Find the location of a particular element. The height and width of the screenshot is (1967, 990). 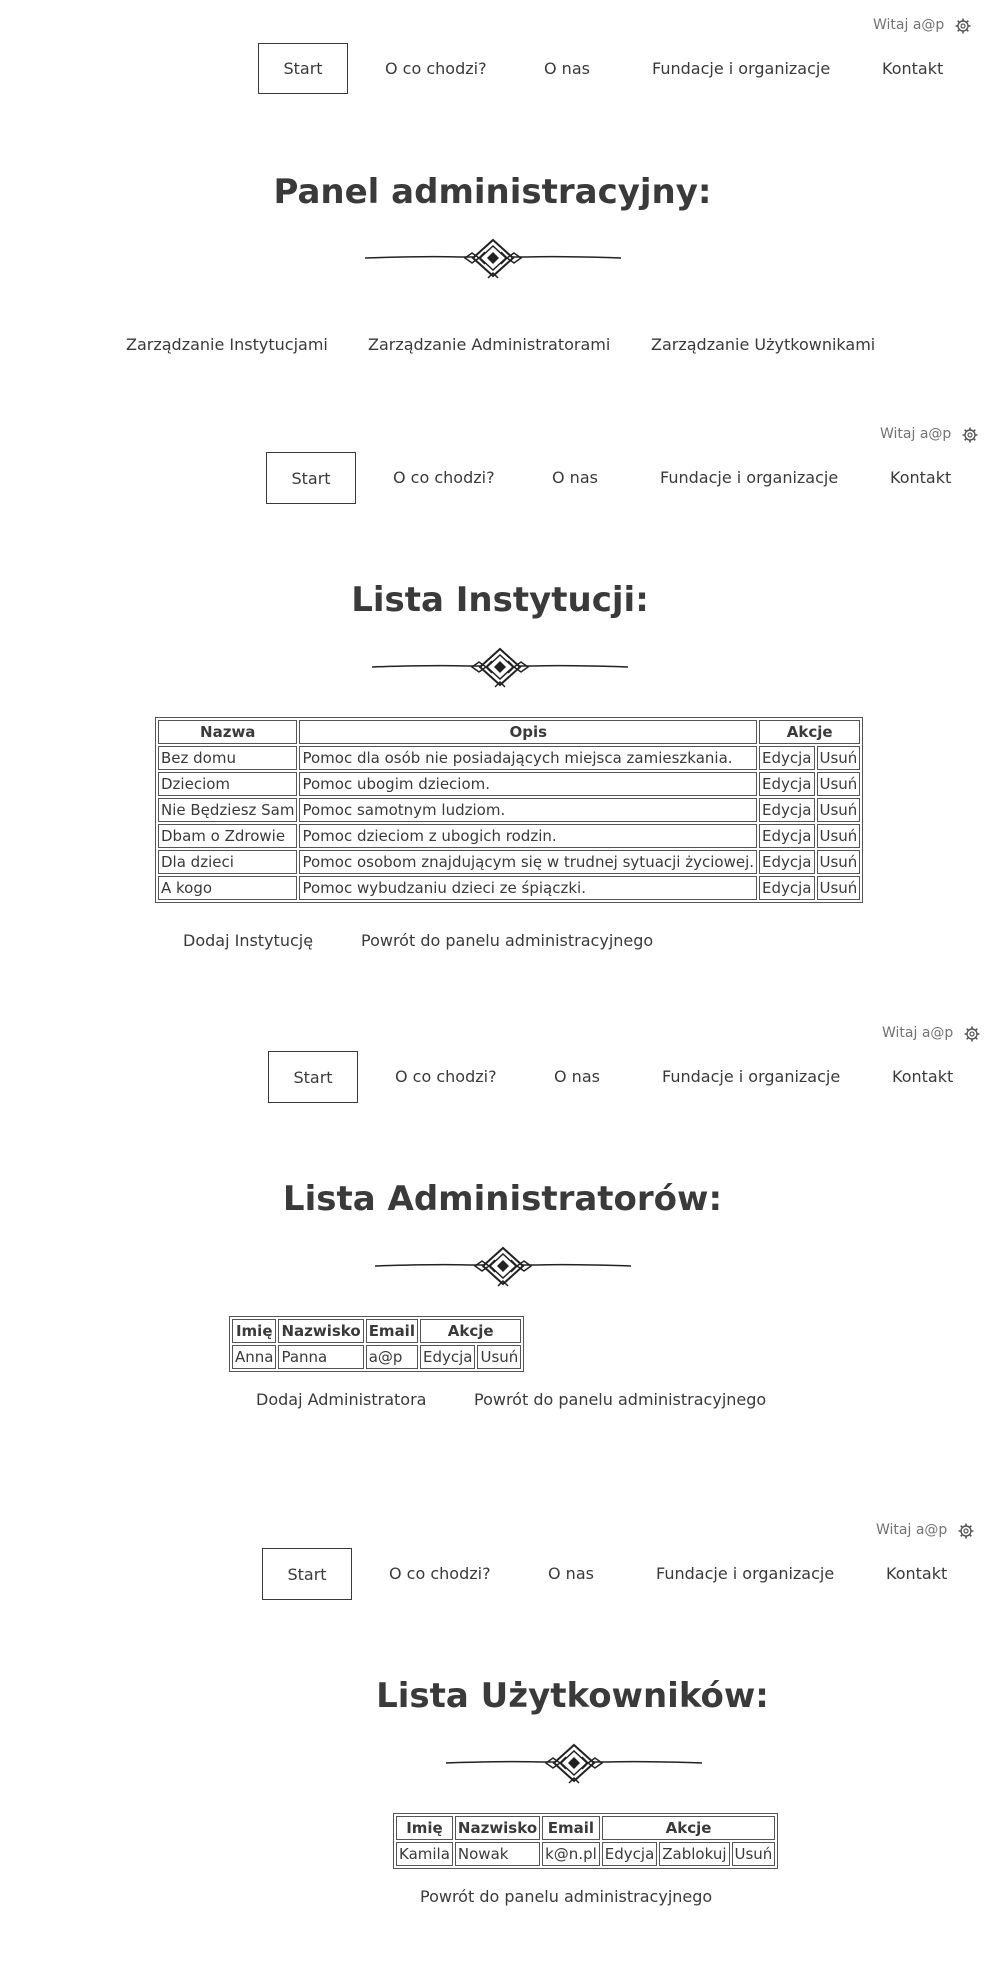

admin-last-name: Panna is located at coordinates (321, 1357).